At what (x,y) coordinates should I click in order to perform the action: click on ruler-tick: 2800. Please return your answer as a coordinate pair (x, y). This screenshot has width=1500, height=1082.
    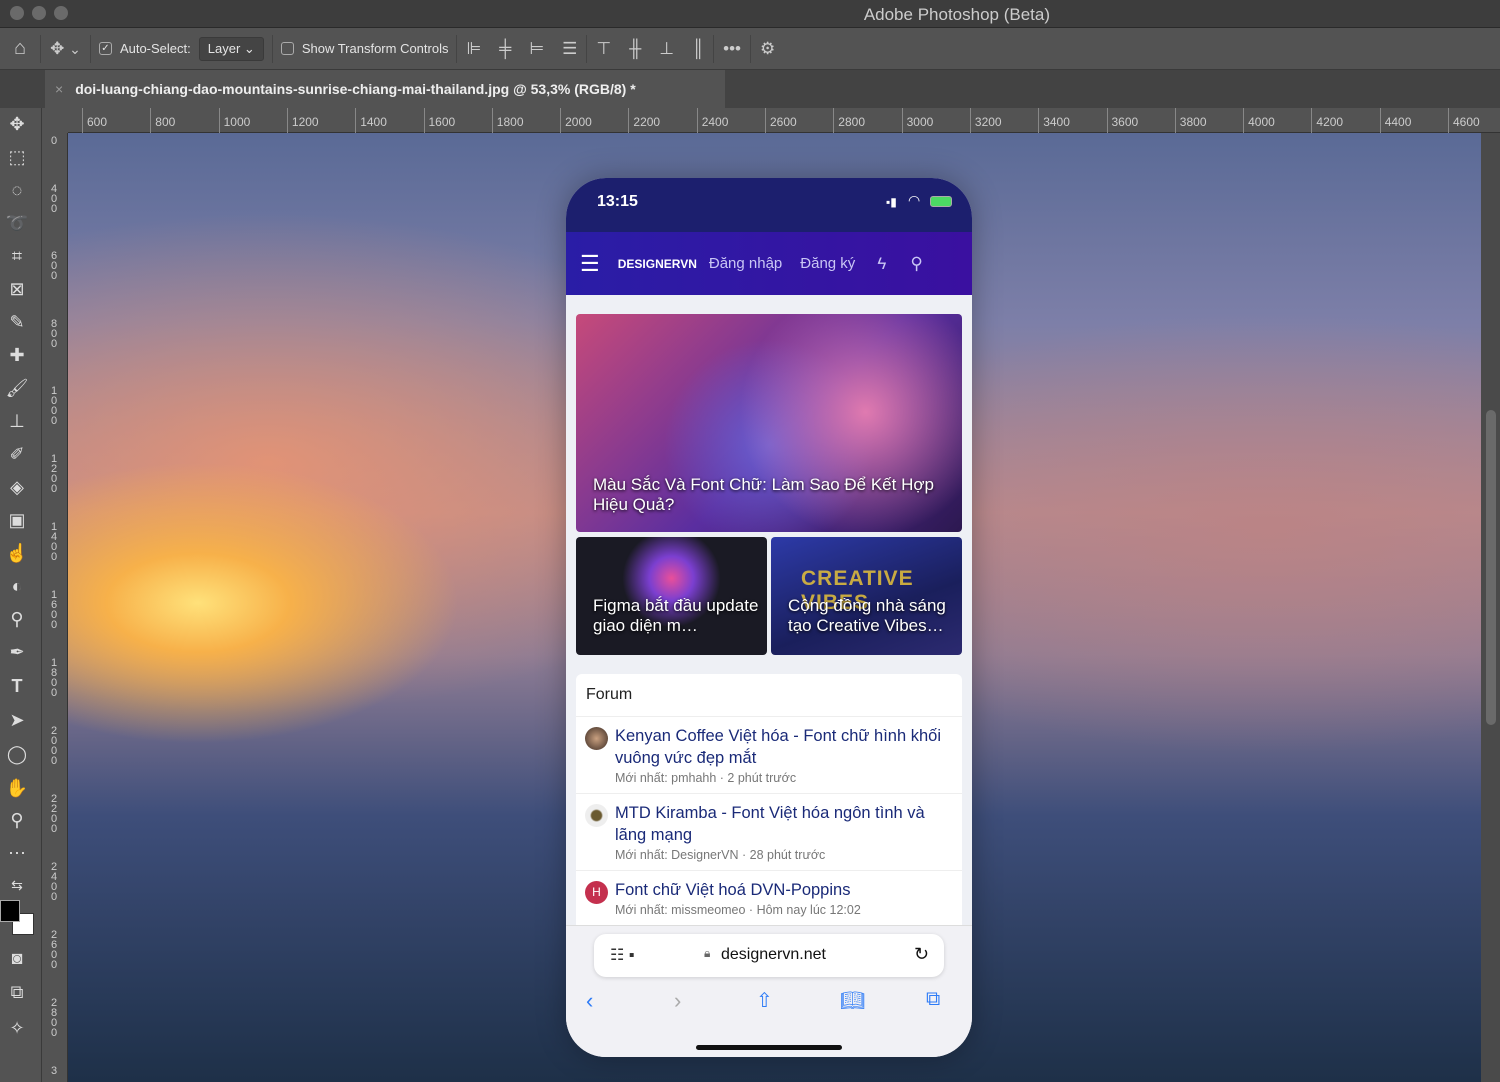
    Looking at the image, I should click on (54, 1018).